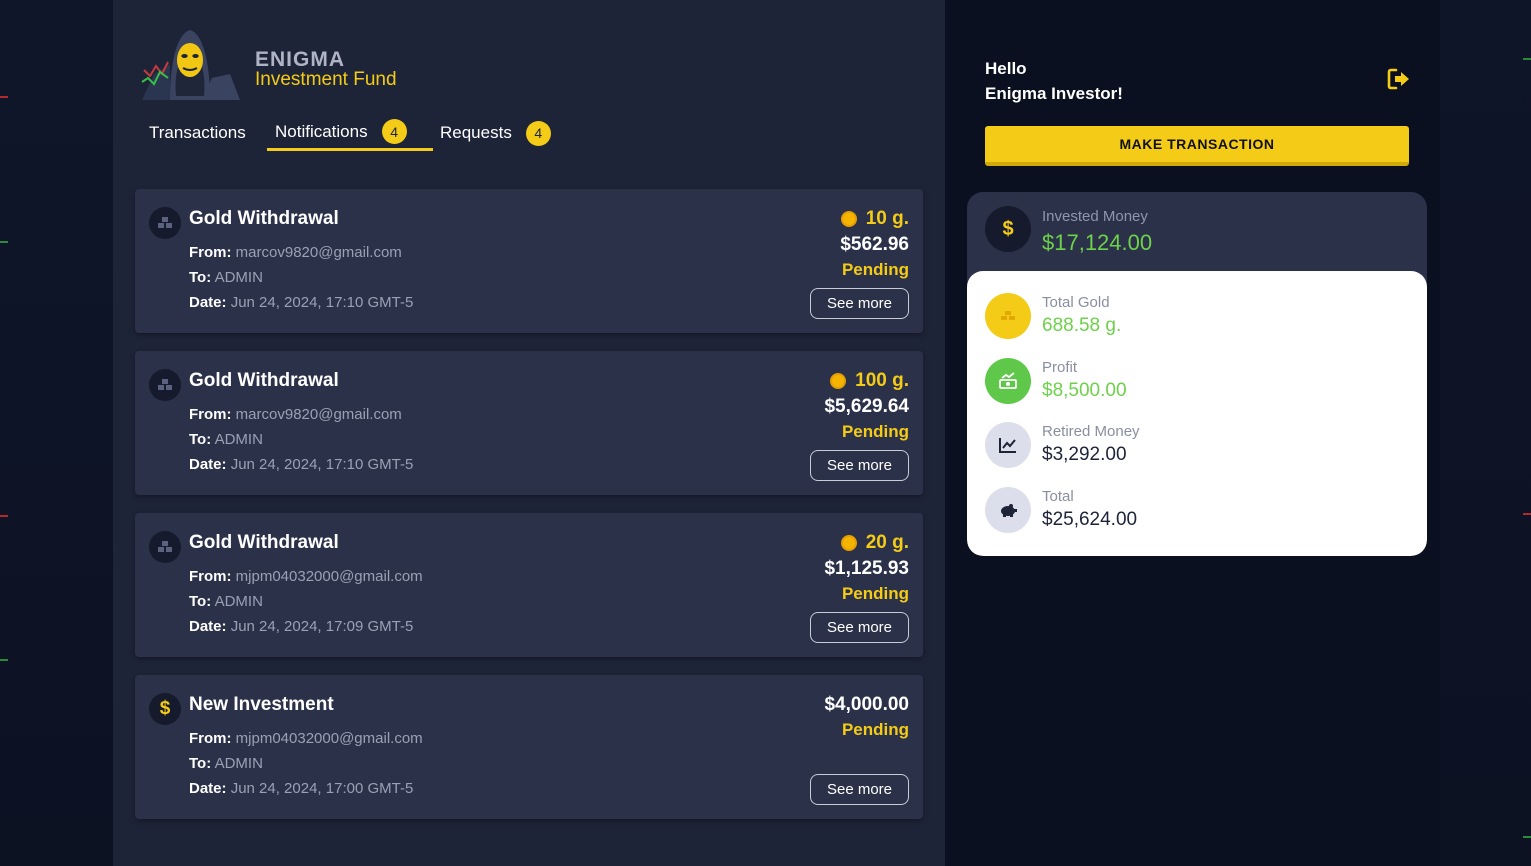  I want to click on background-left-panel, so click(56, 433).